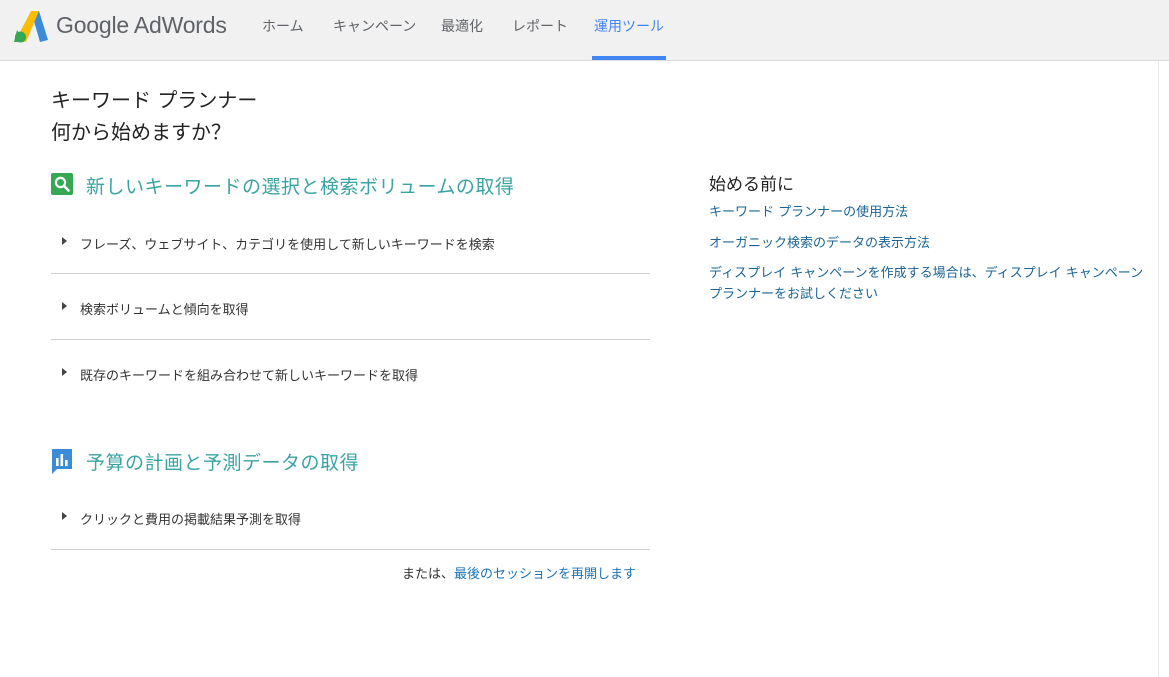 This screenshot has width=1169, height=677. Describe the element at coordinates (819, 243) in the screenshot. I see `link-organic-search-data: オーガニック検索のデータの表示方法` at that location.